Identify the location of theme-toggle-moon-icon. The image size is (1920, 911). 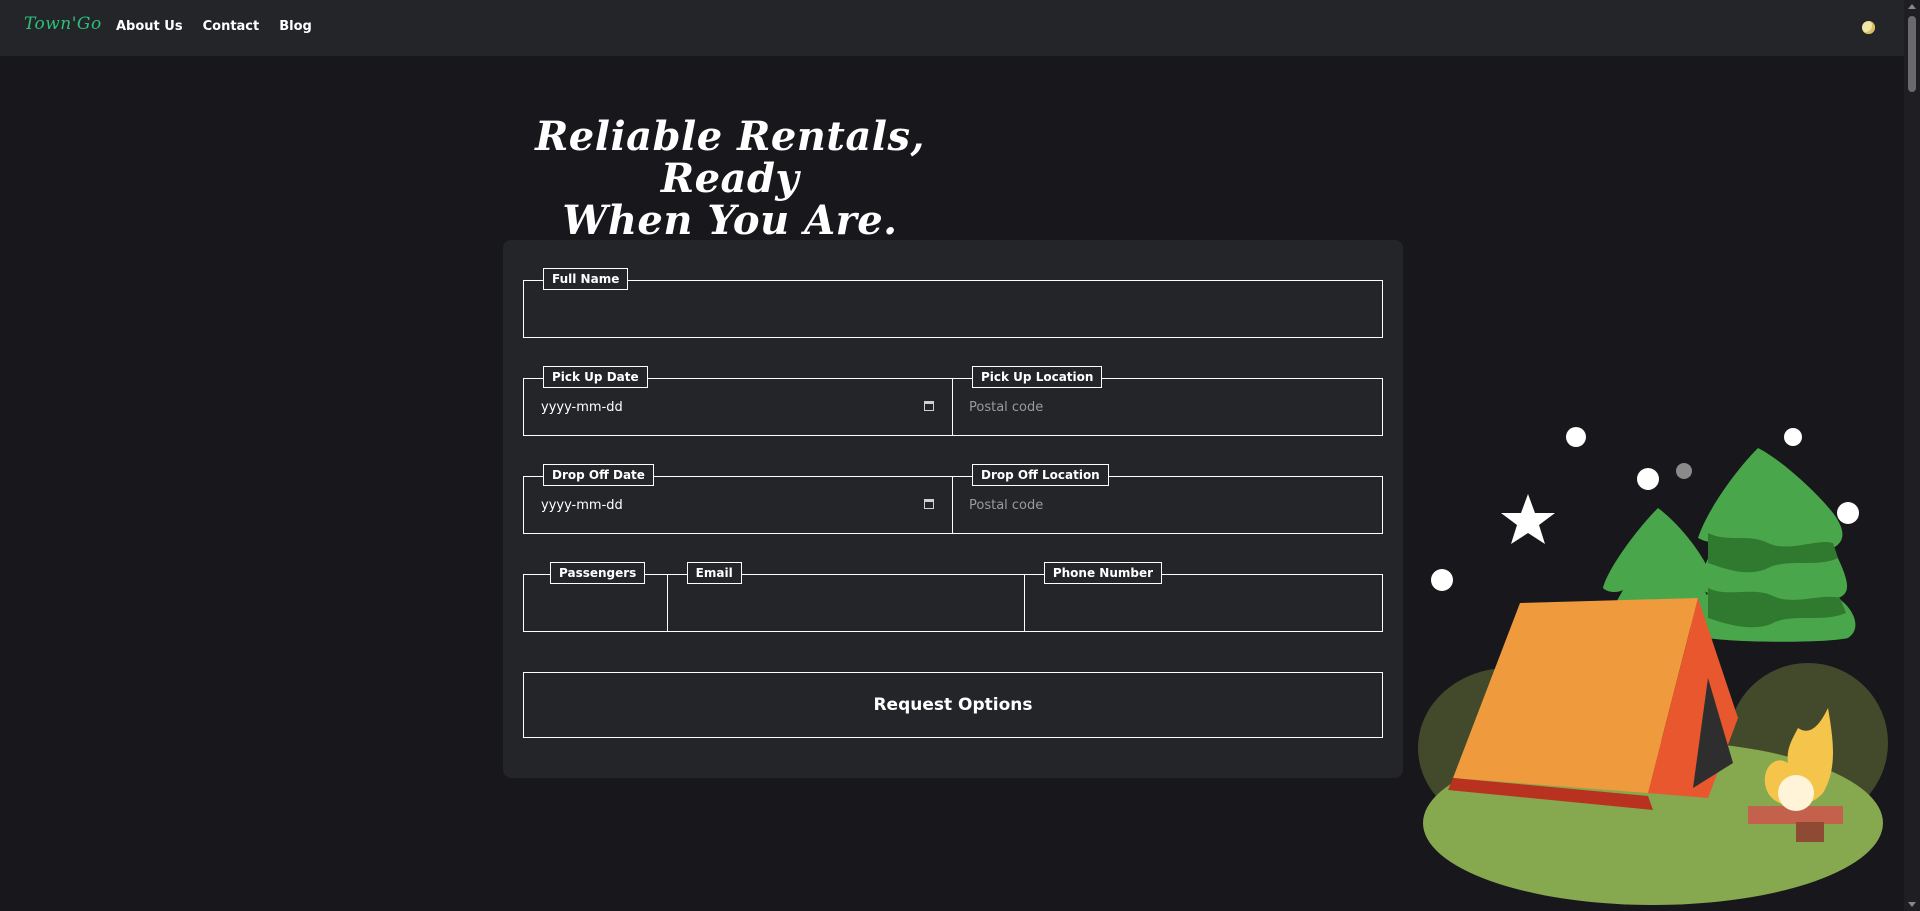
(1868, 27).